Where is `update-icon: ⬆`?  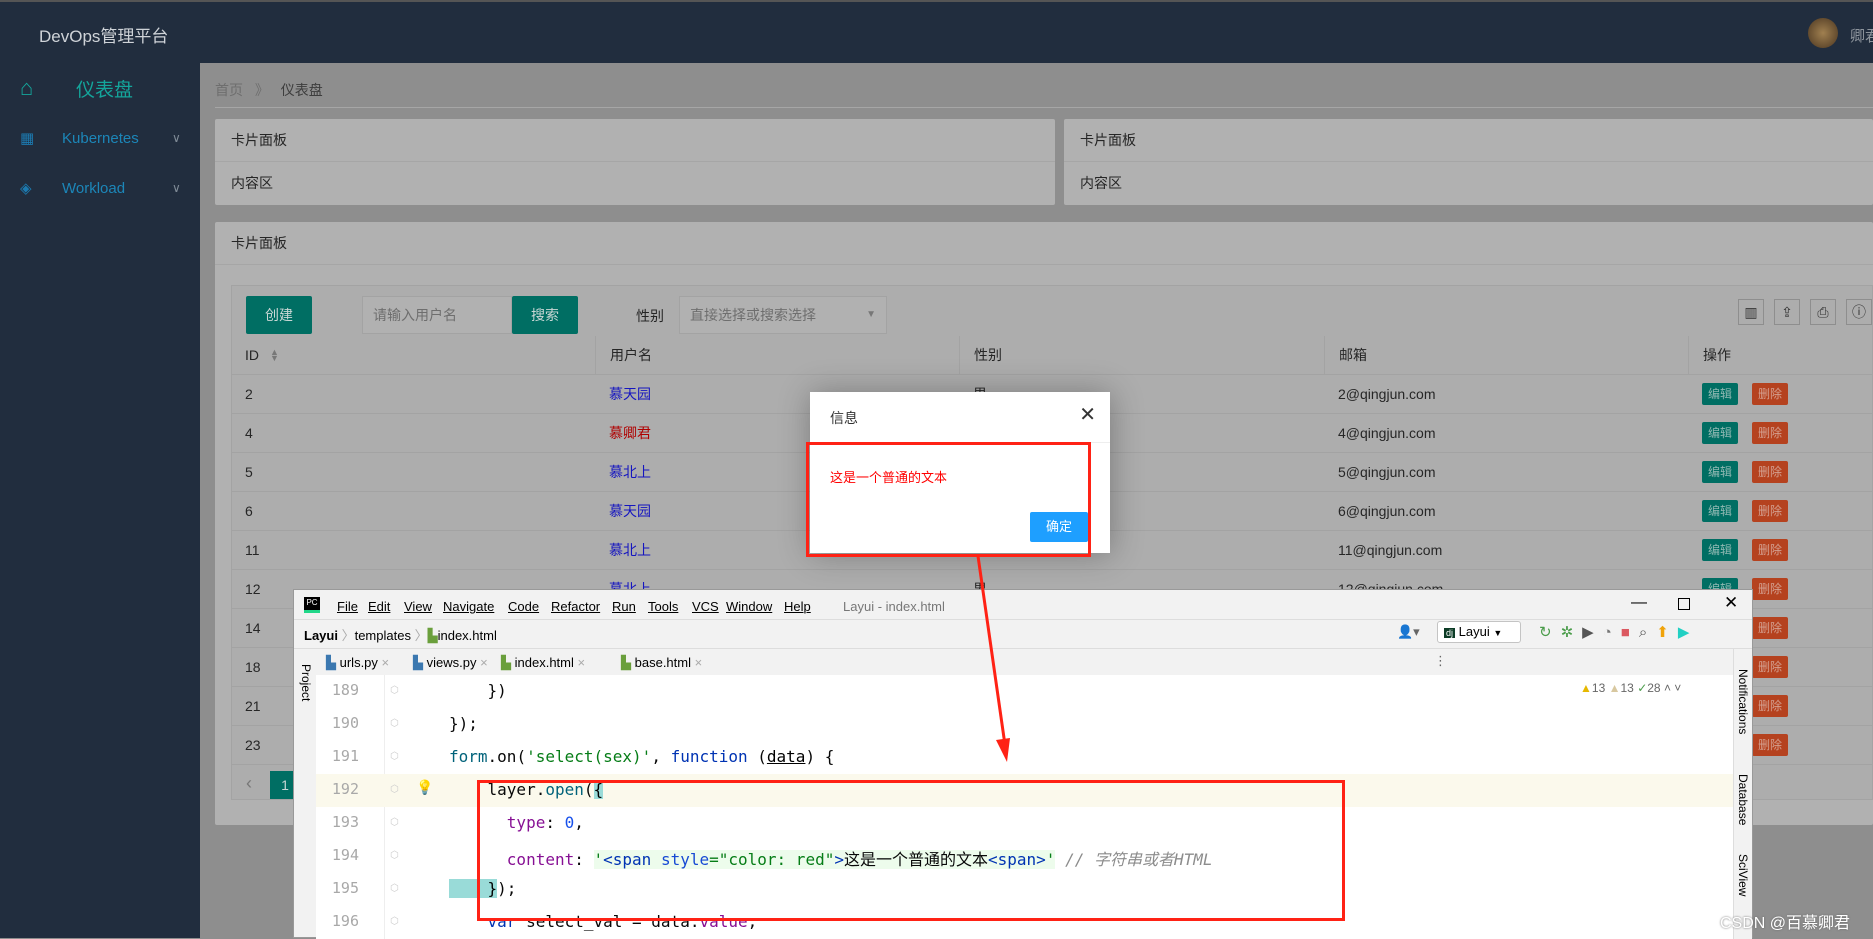
update-icon: ⬆ is located at coordinates (1667, 632).